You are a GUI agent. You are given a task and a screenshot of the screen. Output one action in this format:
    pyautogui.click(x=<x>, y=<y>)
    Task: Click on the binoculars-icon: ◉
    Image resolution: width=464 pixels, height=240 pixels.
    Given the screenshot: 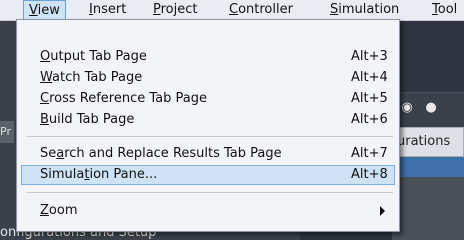 What is the action you would take?
    pyautogui.click(x=407, y=108)
    